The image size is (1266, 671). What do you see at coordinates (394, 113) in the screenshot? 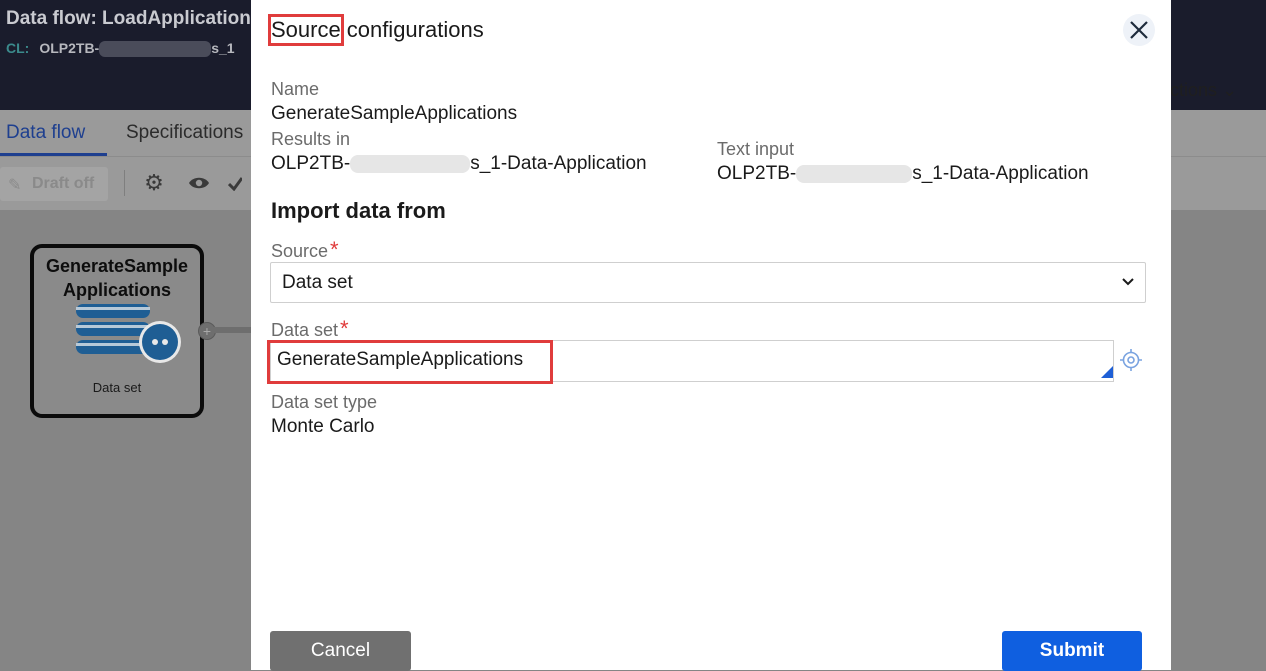
I see `name-value: GenerateSampleApplications` at bounding box center [394, 113].